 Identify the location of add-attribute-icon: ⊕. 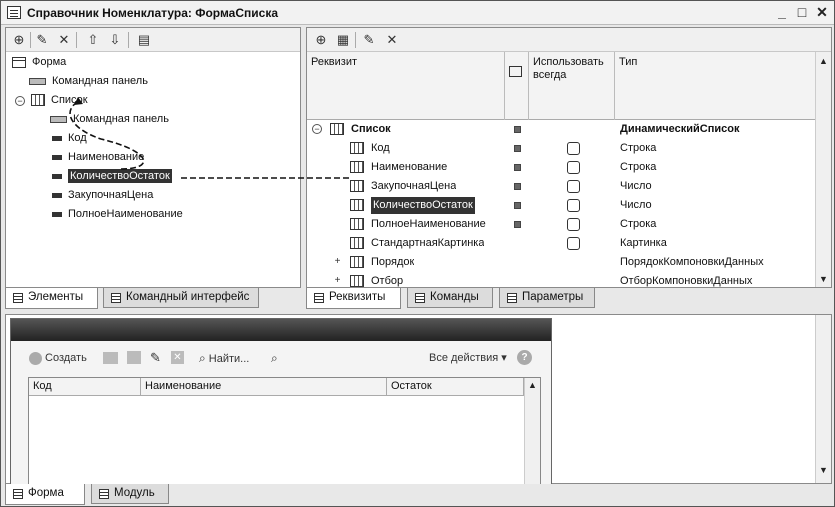
(321, 40).